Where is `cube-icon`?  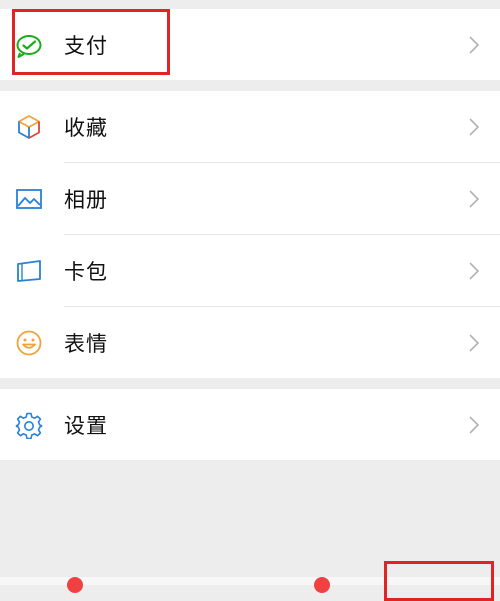 cube-icon is located at coordinates (29, 127).